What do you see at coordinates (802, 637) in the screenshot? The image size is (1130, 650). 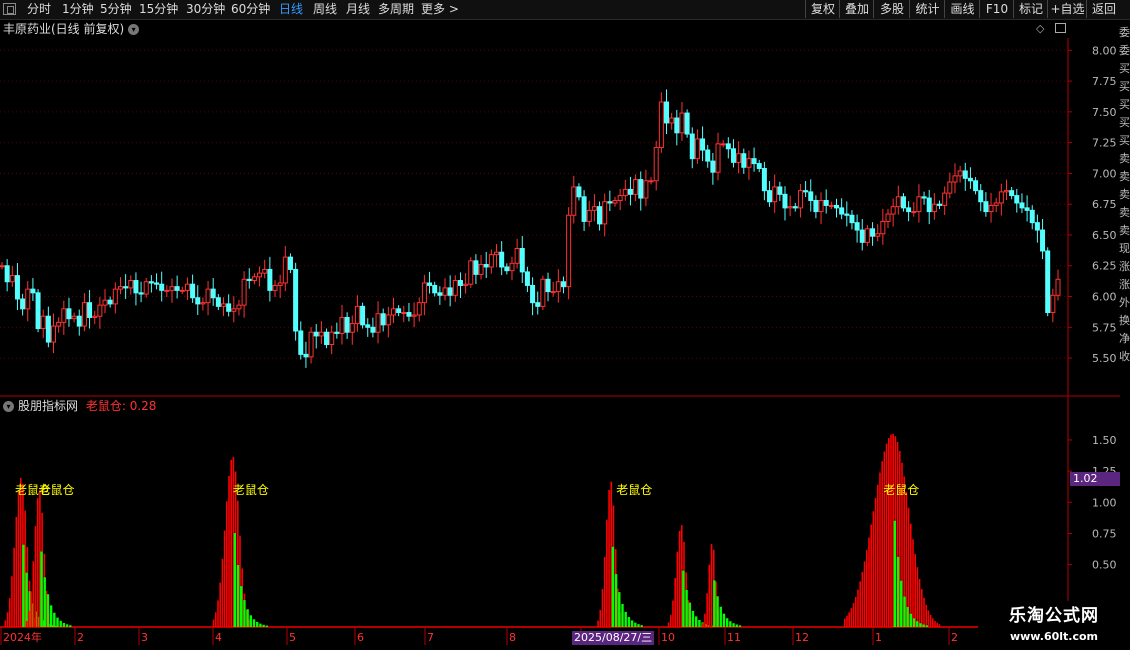 I see `date-label: 12` at bounding box center [802, 637].